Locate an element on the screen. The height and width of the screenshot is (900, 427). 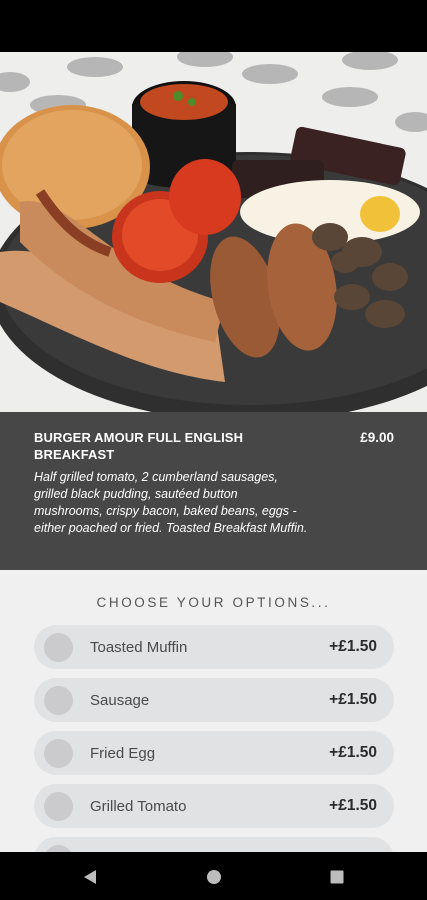
status-bar is located at coordinates (213, 26).